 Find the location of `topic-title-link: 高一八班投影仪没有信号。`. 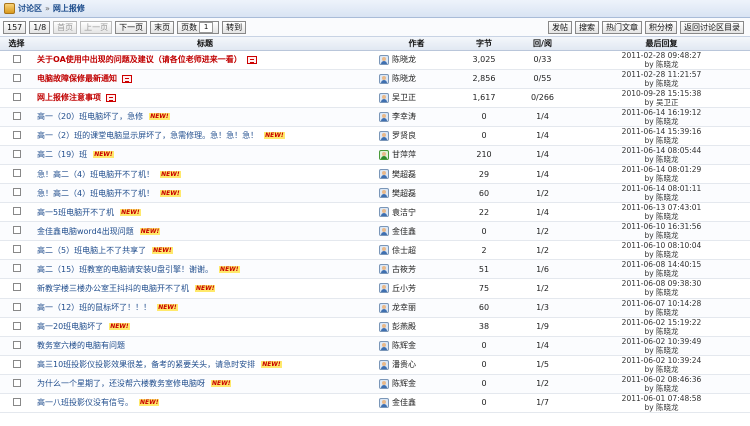

topic-title-link: 高一八班投影仪没有信号。 is located at coordinates (85, 402).